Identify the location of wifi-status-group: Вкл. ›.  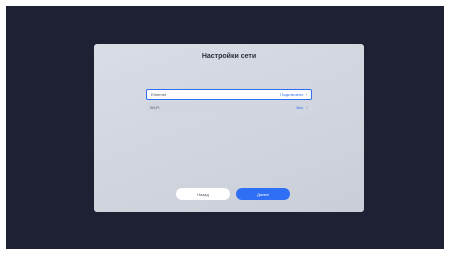
(302, 108).